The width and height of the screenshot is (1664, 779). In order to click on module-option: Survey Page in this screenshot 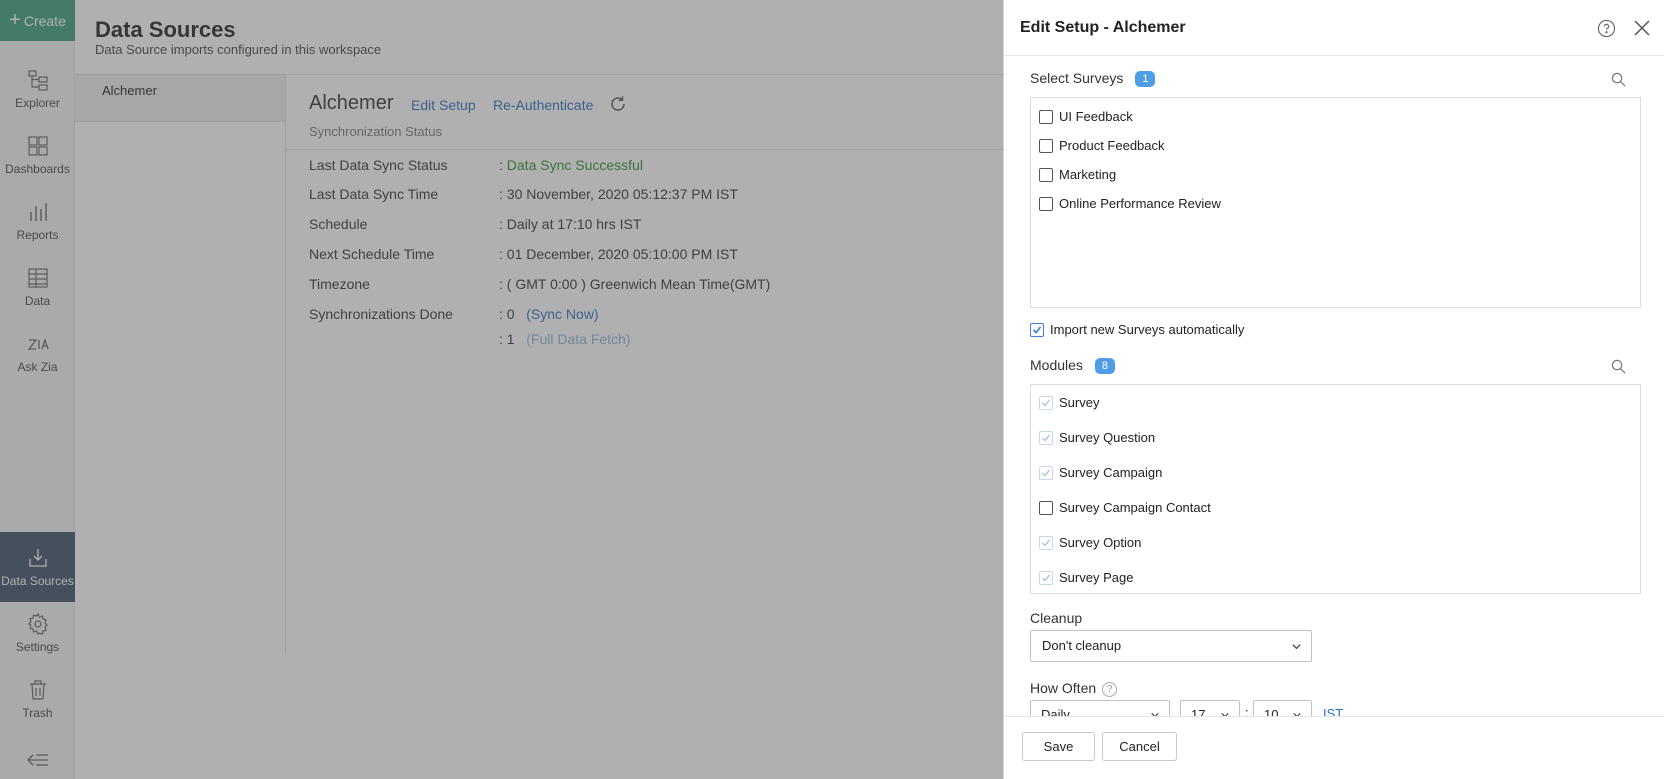, I will do `click(1086, 577)`.